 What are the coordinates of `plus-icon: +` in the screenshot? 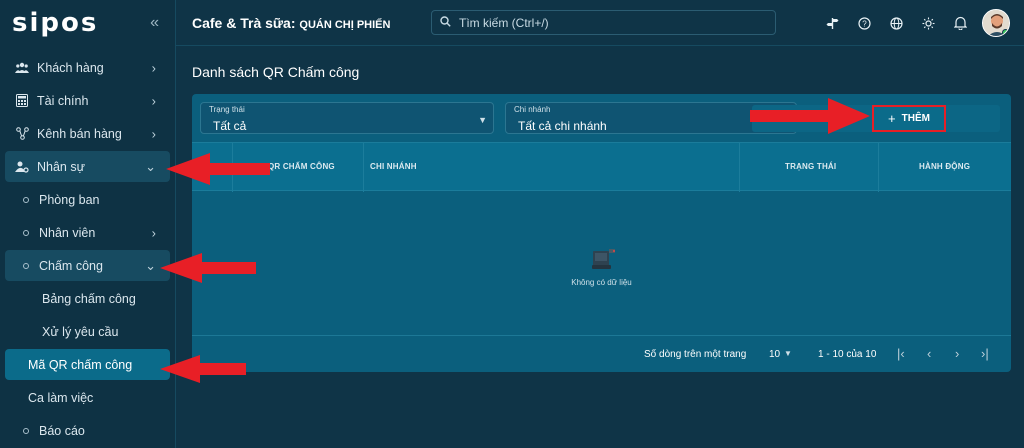 It's located at (892, 118).